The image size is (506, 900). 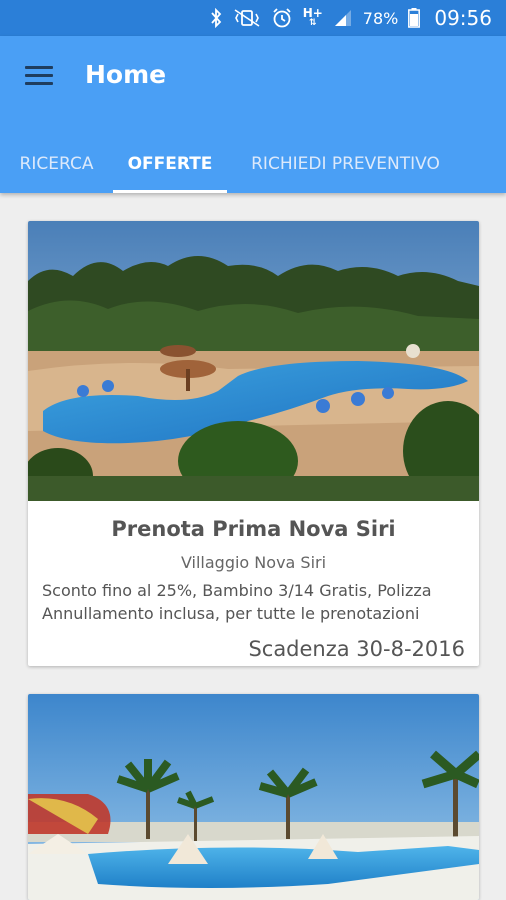 What do you see at coordinates (170, 191) in the screenshot?
I see `active-tab-indicator` at bounding box center [170, 191].